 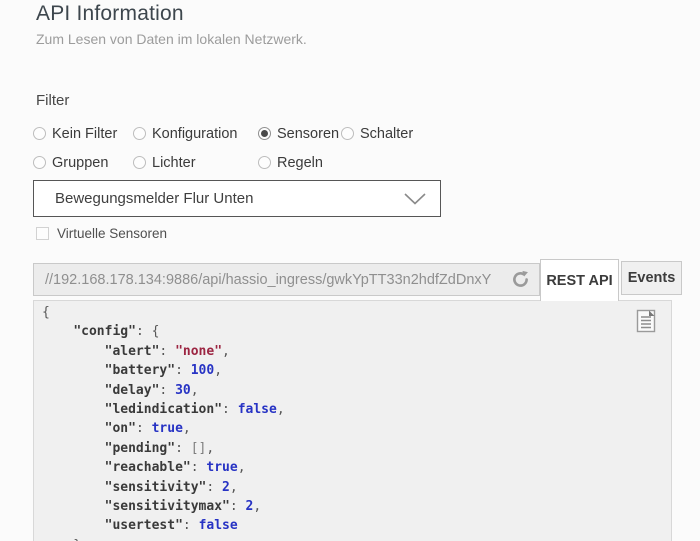 I want to click on tab-events: Events, so click(x=651, y=278).